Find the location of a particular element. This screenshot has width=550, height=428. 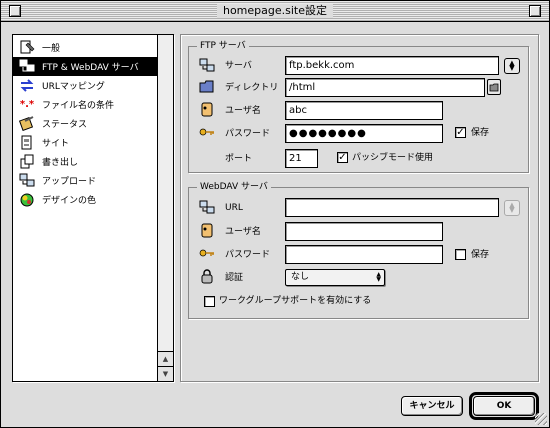

sidebar-item-label: 一般 is located at coordinates (51, 49).